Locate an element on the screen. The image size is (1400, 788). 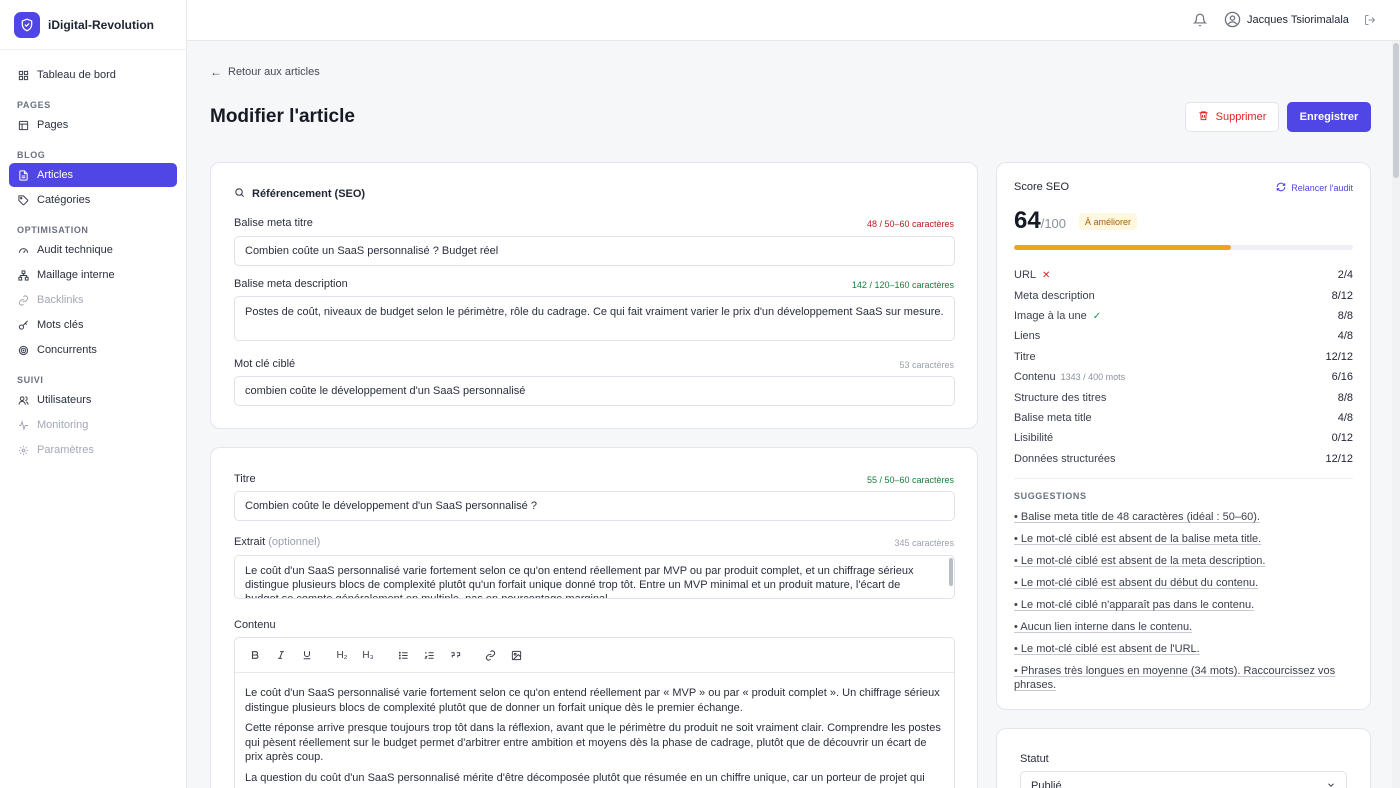
status-select: Publié is located at coordinates (1183, 779).